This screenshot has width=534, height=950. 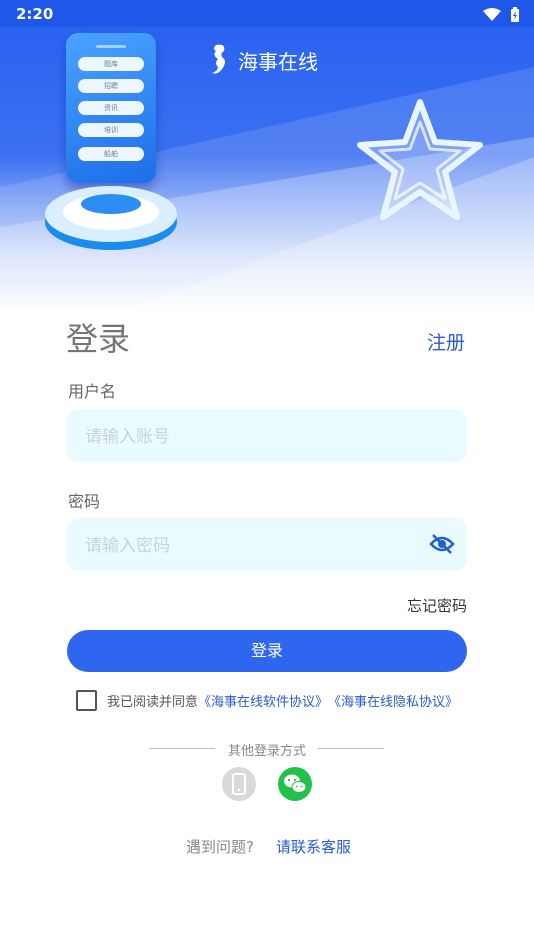 I want to click on contact-support-link: 请联系客服, so click(x=313, y=846).